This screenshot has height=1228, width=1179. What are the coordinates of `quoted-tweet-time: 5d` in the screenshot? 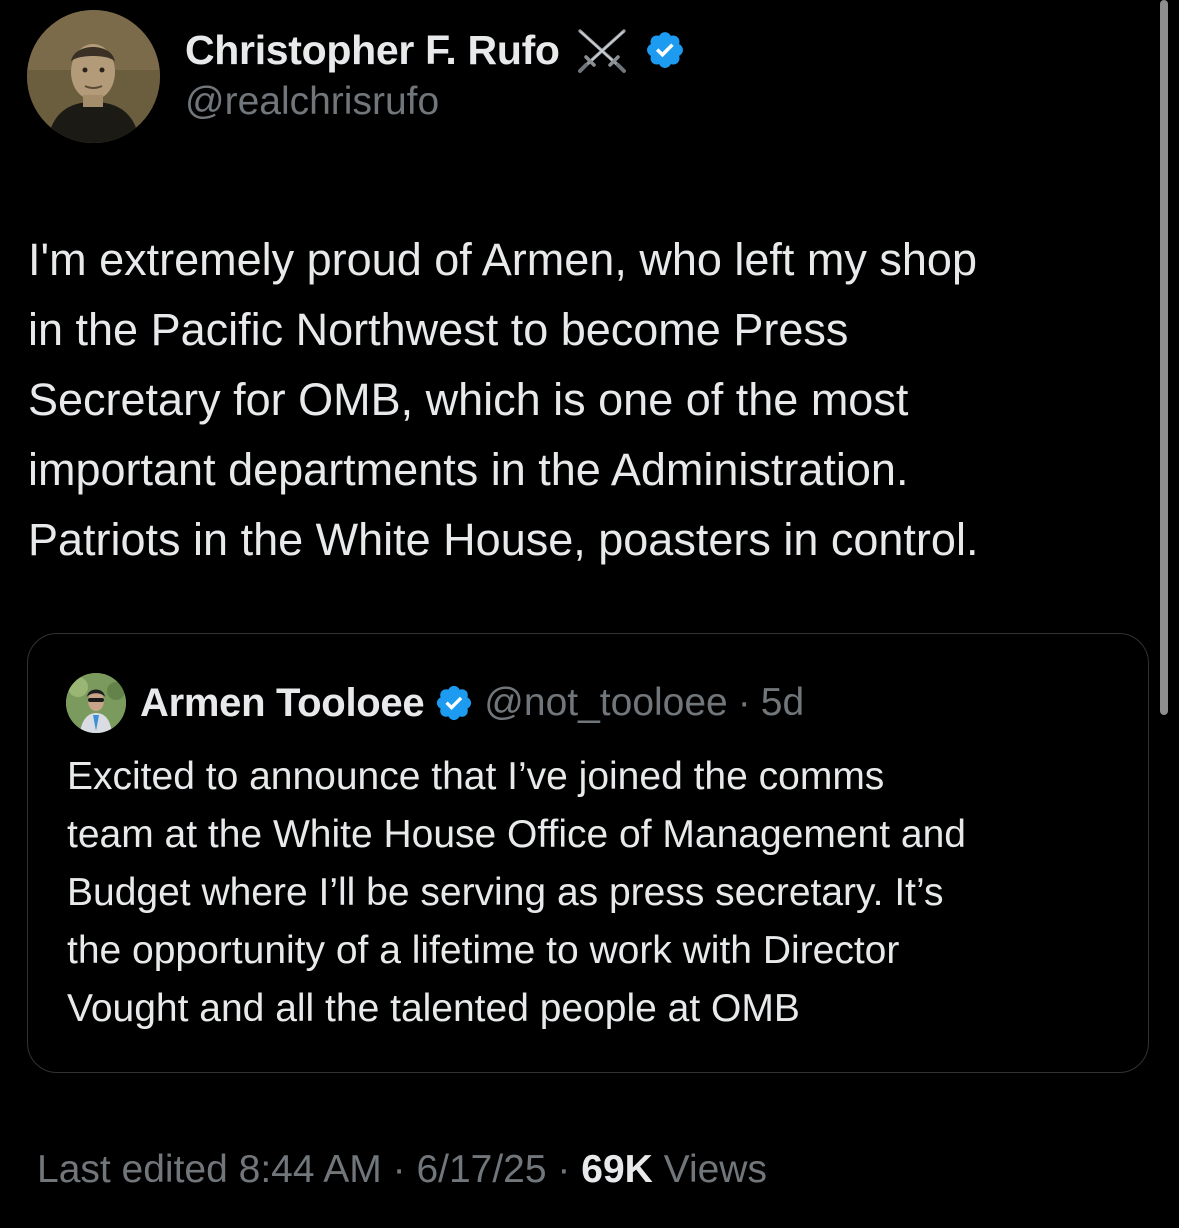 It's located at (782, 703).